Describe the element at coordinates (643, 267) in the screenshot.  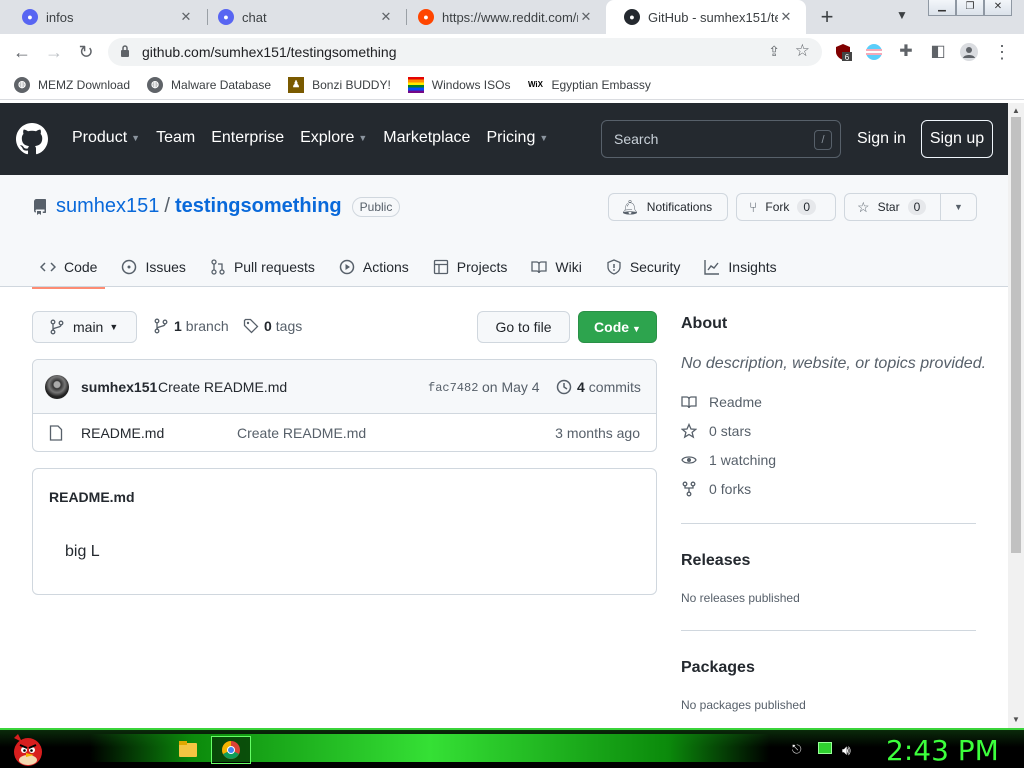
I see `tab-security: Security` at that location.